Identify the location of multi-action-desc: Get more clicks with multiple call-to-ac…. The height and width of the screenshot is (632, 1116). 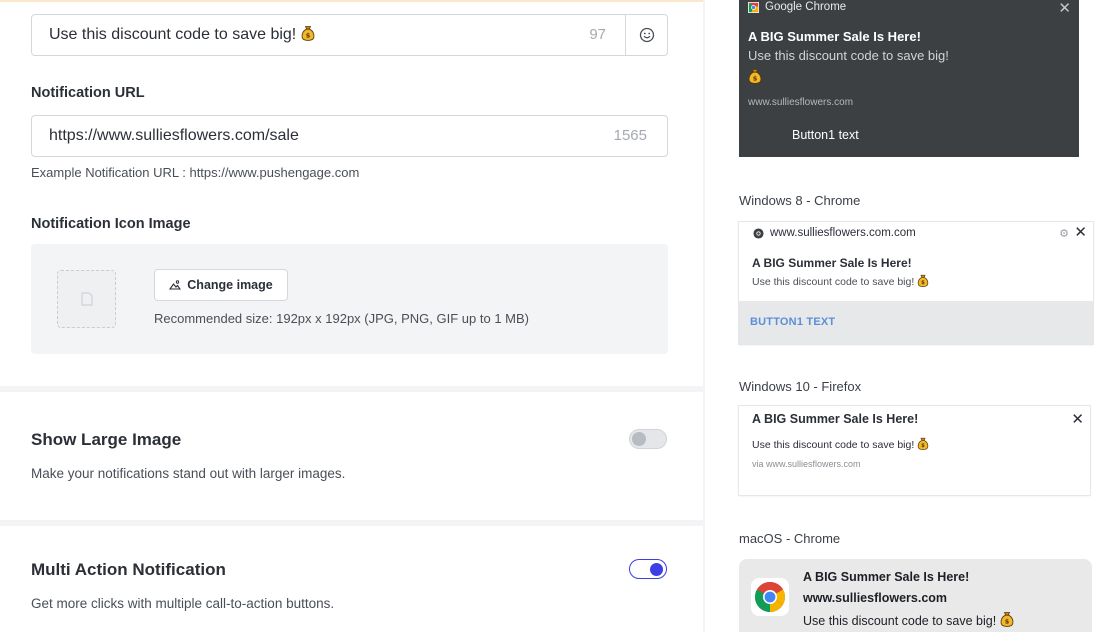
(183, 603).